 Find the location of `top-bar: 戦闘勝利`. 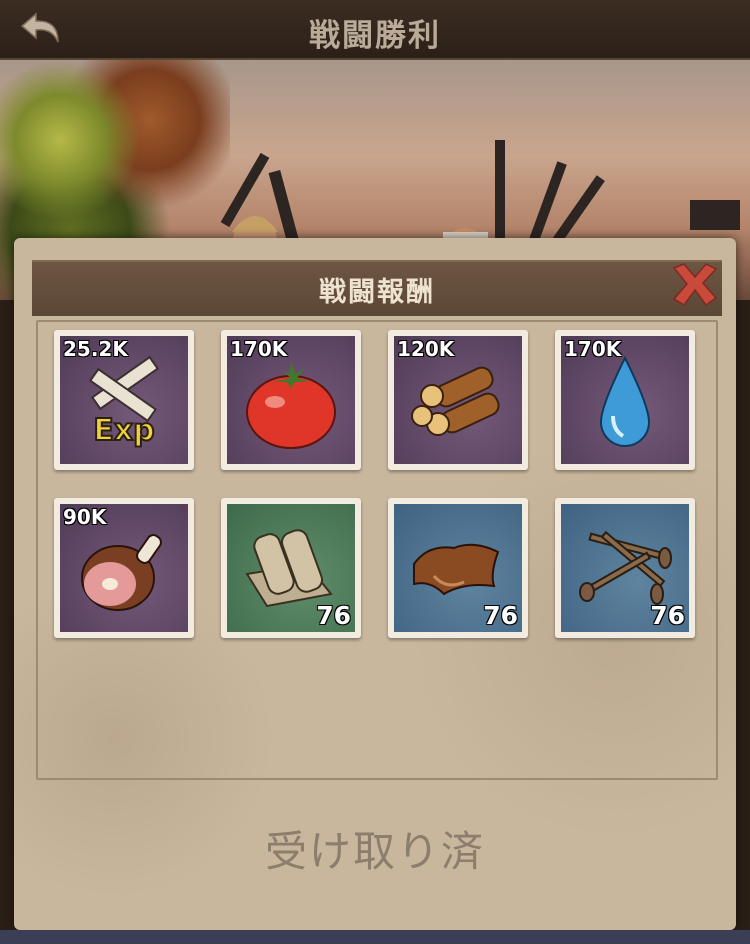

top-bar: 戦闘勝利 is located at coordinates (375, 30).